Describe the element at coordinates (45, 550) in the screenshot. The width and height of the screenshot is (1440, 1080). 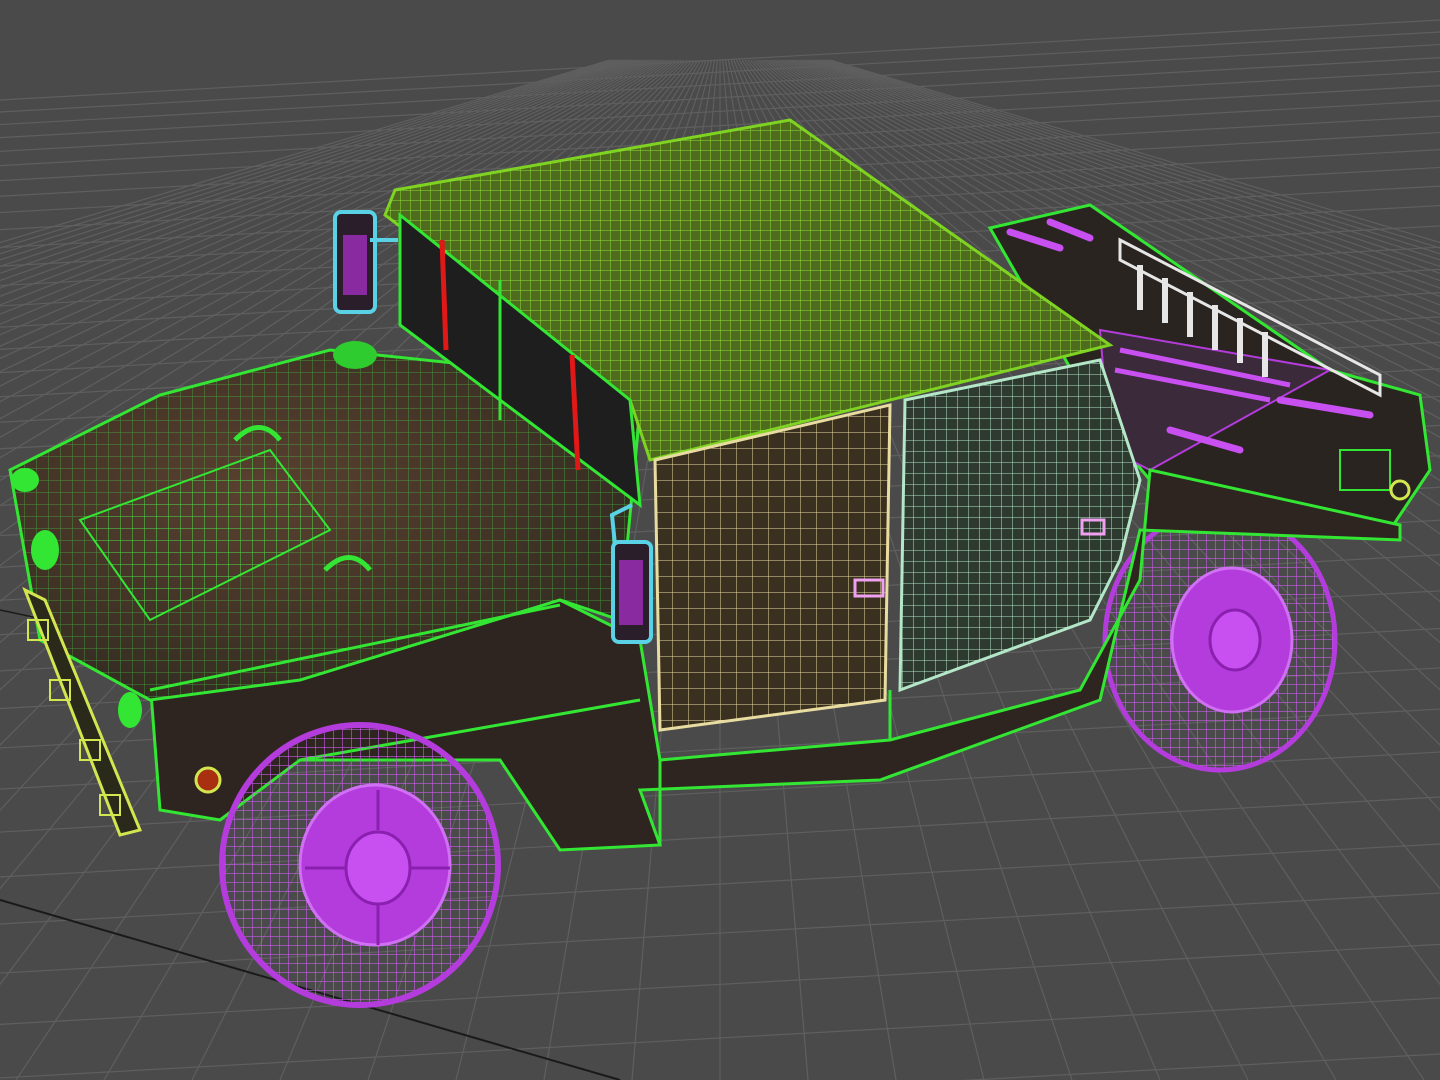
I see `headlight-icon` at that location.